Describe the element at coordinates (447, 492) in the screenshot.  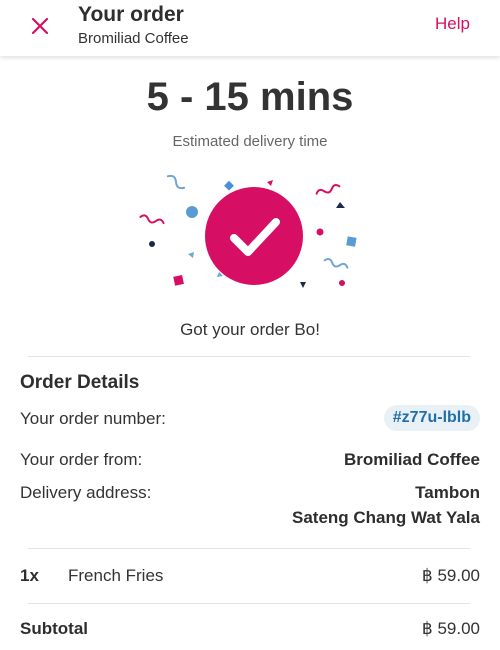
I see `delivery-address-line1: Tambon` at that location.